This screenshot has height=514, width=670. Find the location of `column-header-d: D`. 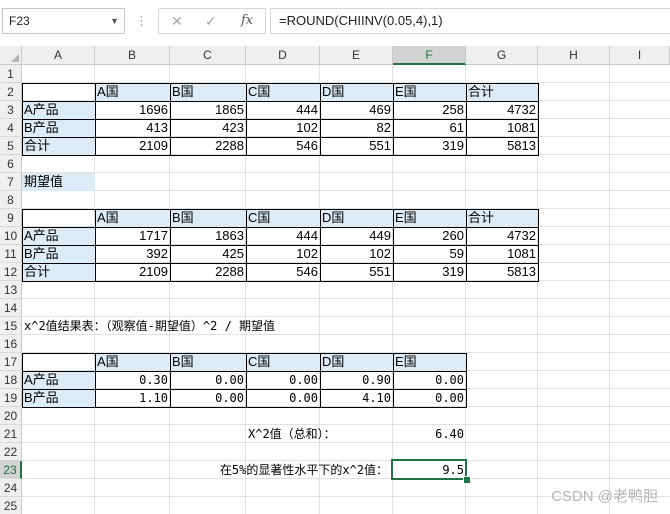

column-header-d: D is located at coordinates (283, 55).